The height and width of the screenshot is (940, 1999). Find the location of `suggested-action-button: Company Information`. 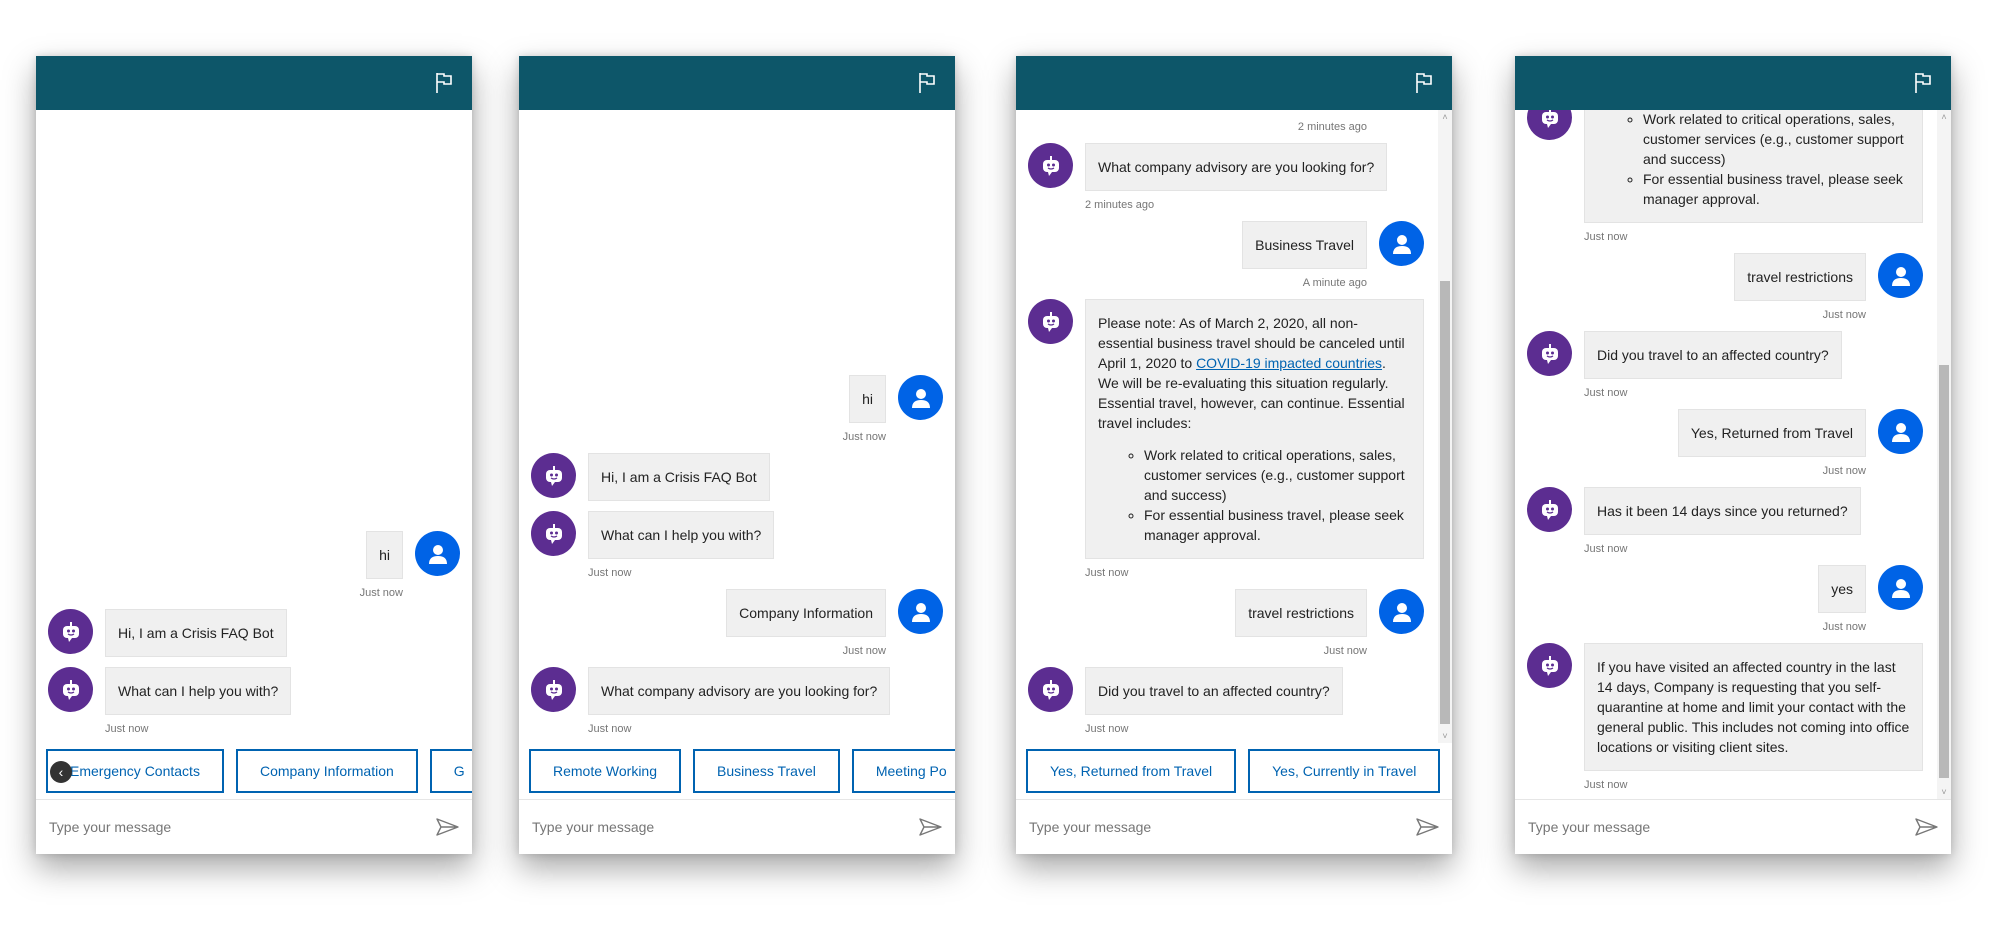

suggested-action-button: Company Information is located at coordinates (326, 771).